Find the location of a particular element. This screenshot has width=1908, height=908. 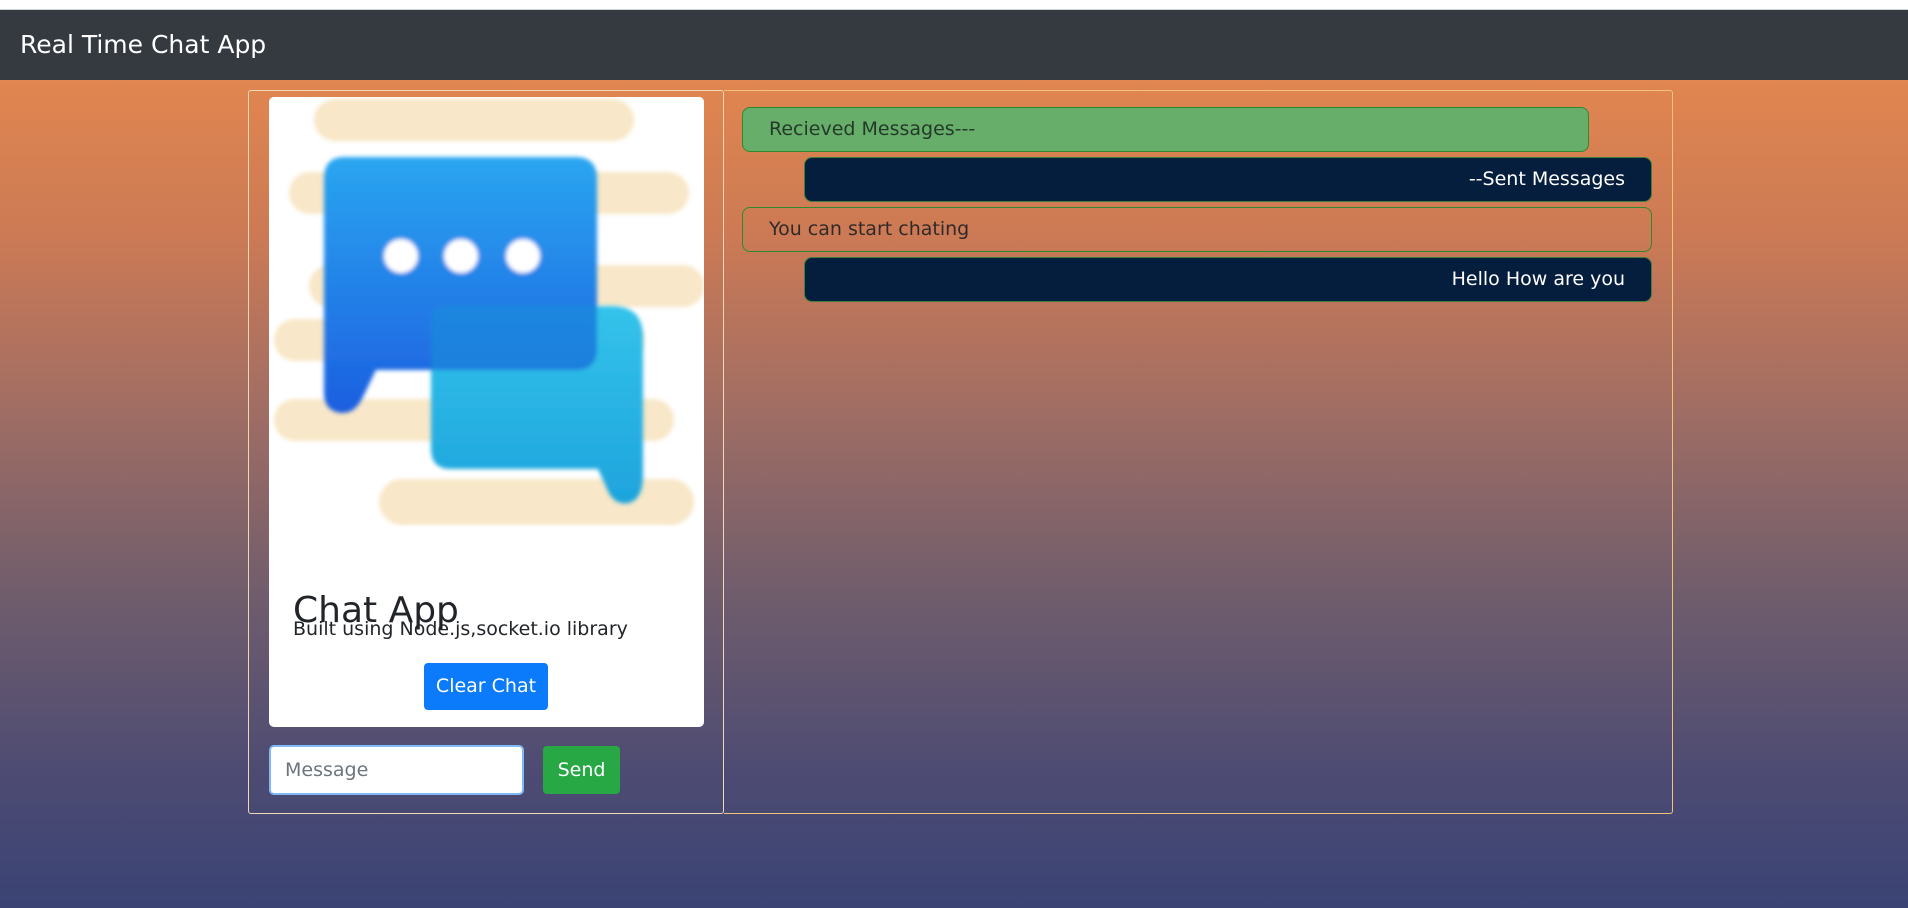

navbar: Real Time Chat App is located at coordinates (954, 45).